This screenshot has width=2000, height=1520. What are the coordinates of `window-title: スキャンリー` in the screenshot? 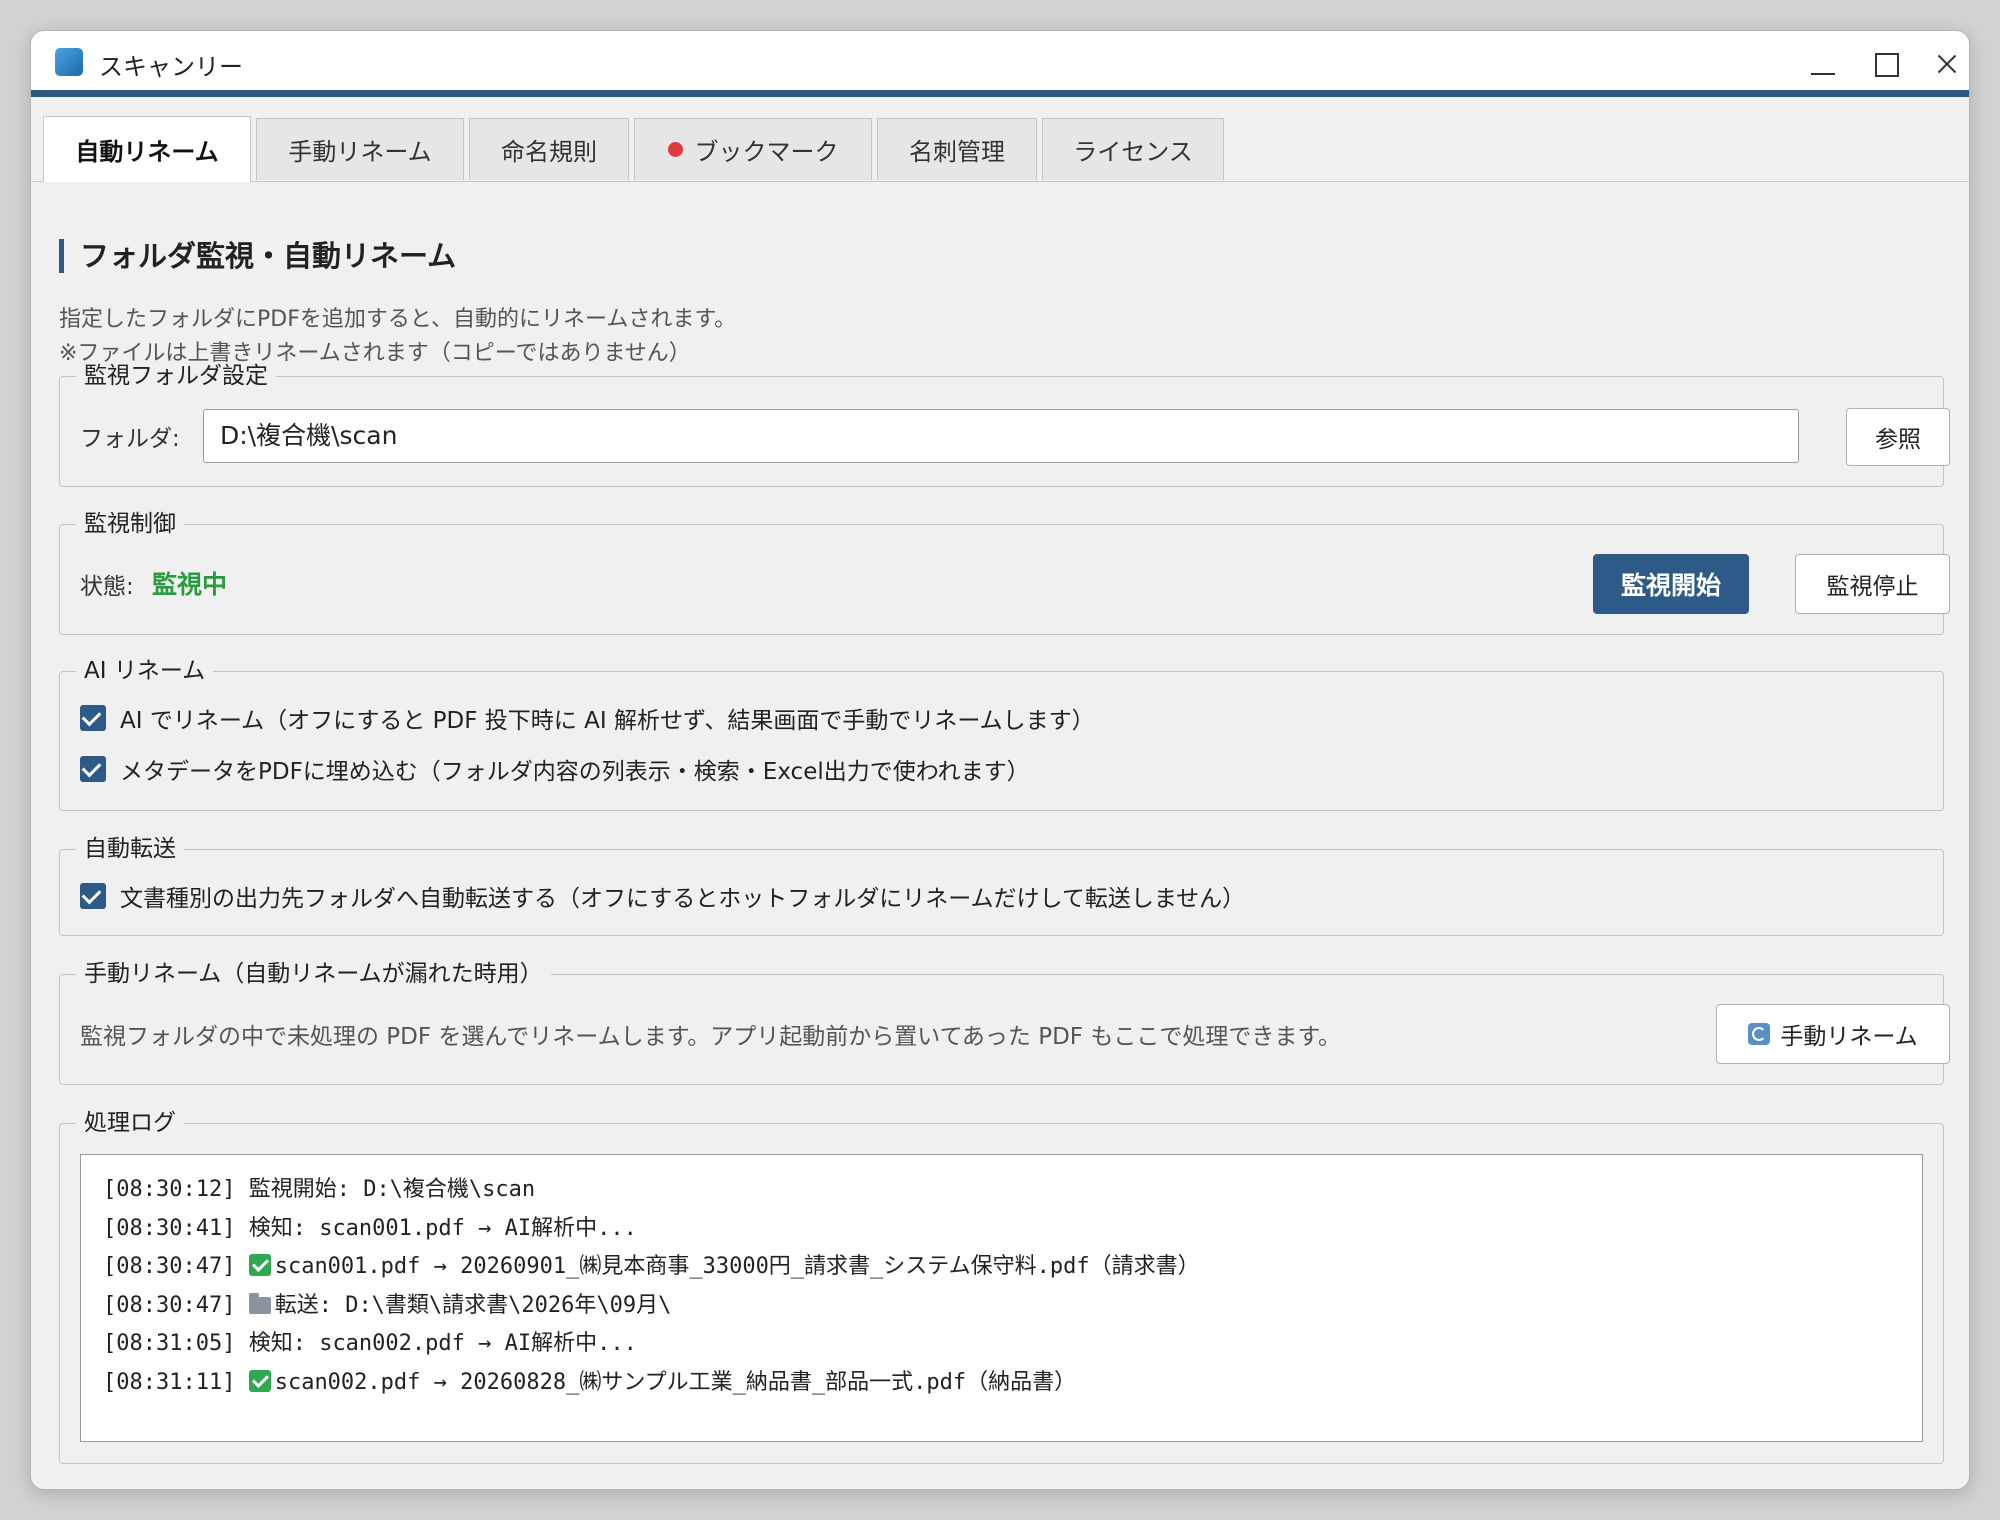 It's located at (171, 67).